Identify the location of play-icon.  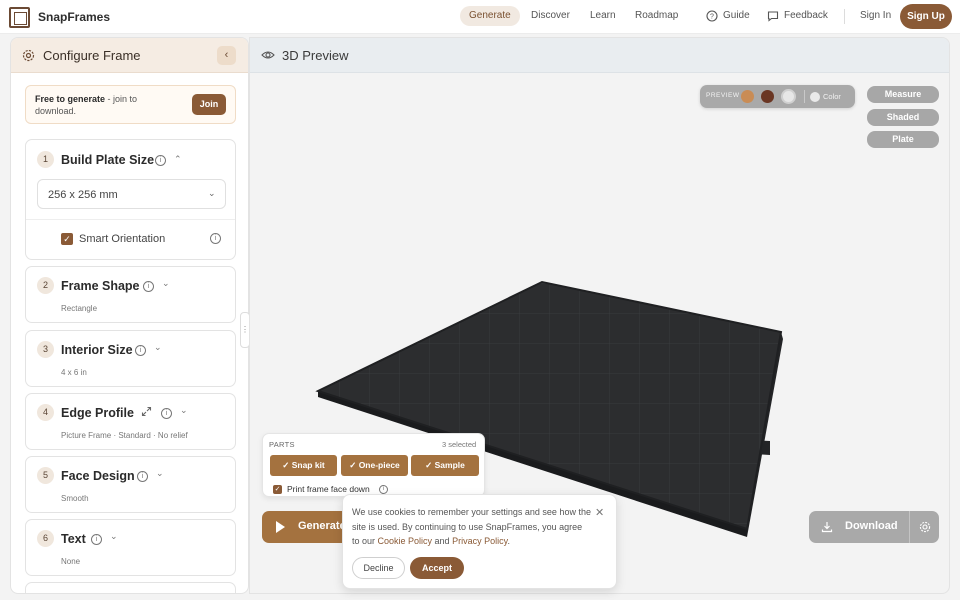
(280, 527).